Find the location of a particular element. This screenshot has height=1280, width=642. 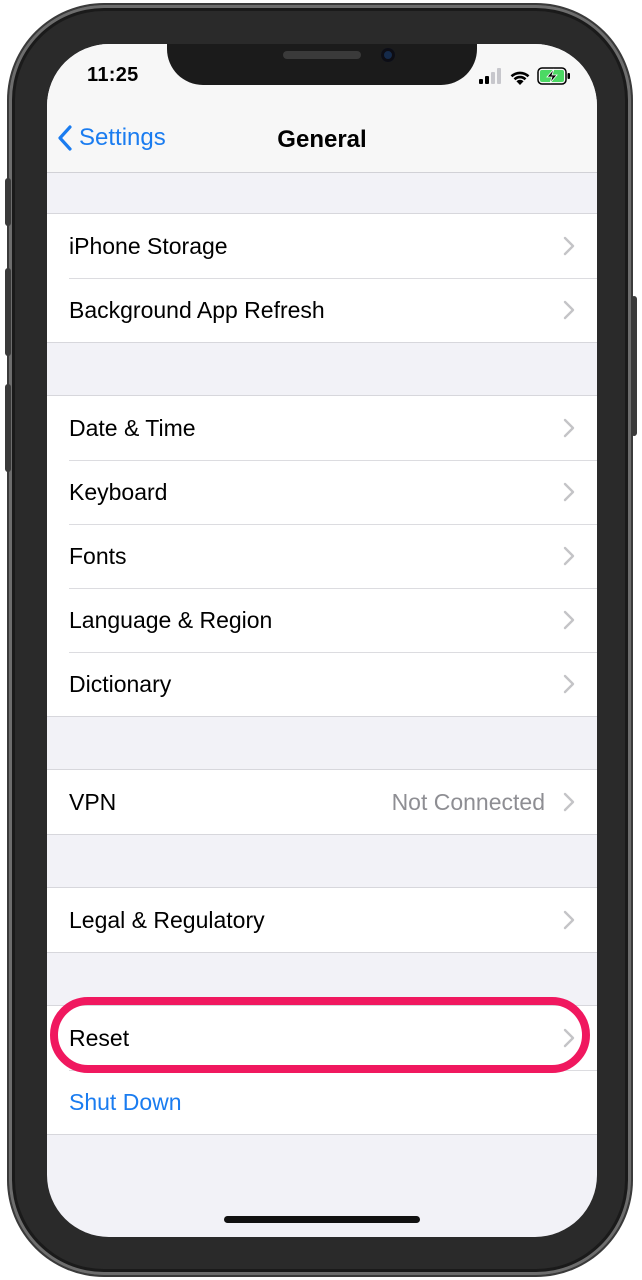

row-date-time: Date & Time is located at coordinates (322, 428).